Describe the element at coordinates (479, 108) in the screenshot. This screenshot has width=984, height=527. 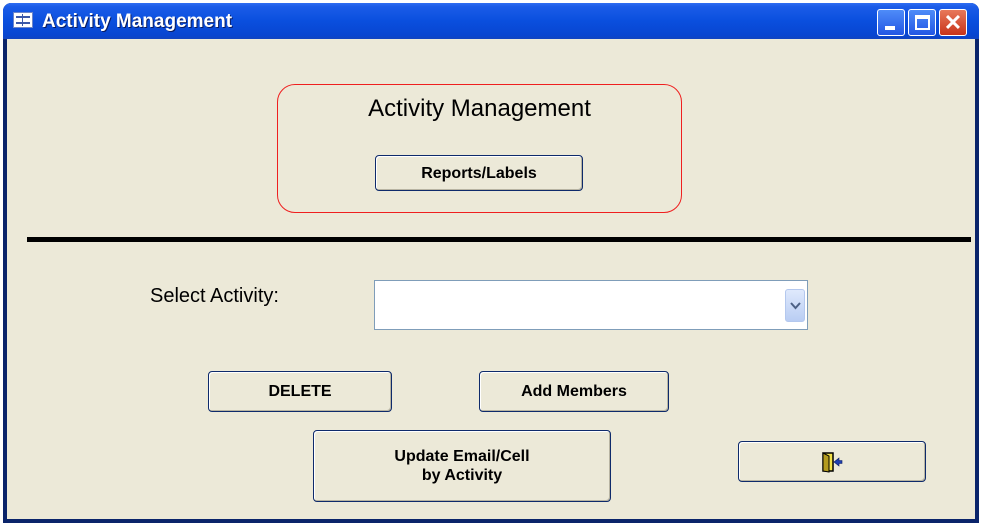
I see `page-title: Activity Management` at that location.